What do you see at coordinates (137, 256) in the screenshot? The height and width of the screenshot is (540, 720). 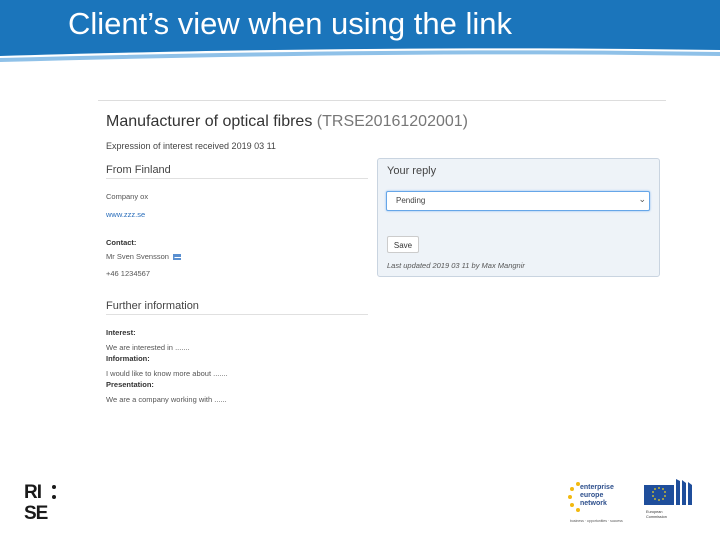 I see `contact-name: Mr Sven Svensson` at bounding box center [137, 256].